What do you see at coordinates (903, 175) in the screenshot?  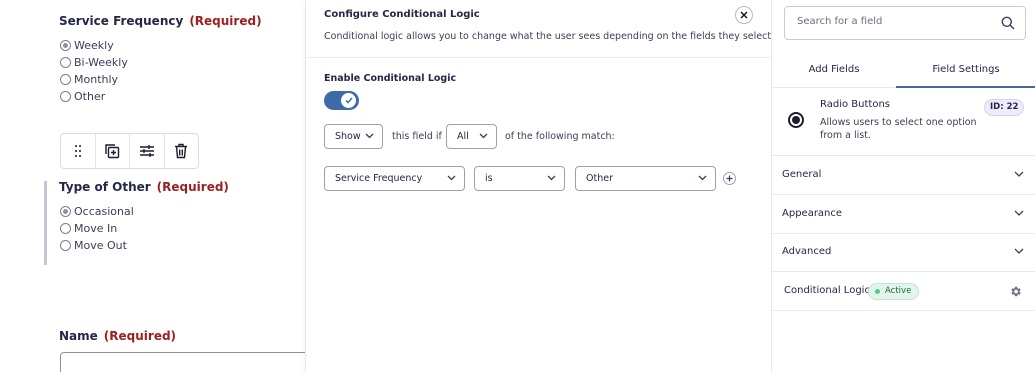 I see `accordion-general: General` at bounding box center [903, 175].